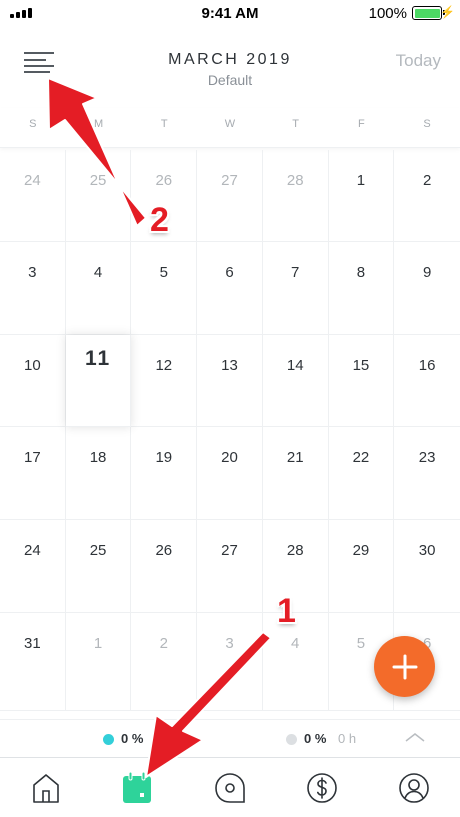 The height and width of the screenshot is (817, 460). I want to click on calendar-header: MARCH 2019 Default Today, so click(230, 65).